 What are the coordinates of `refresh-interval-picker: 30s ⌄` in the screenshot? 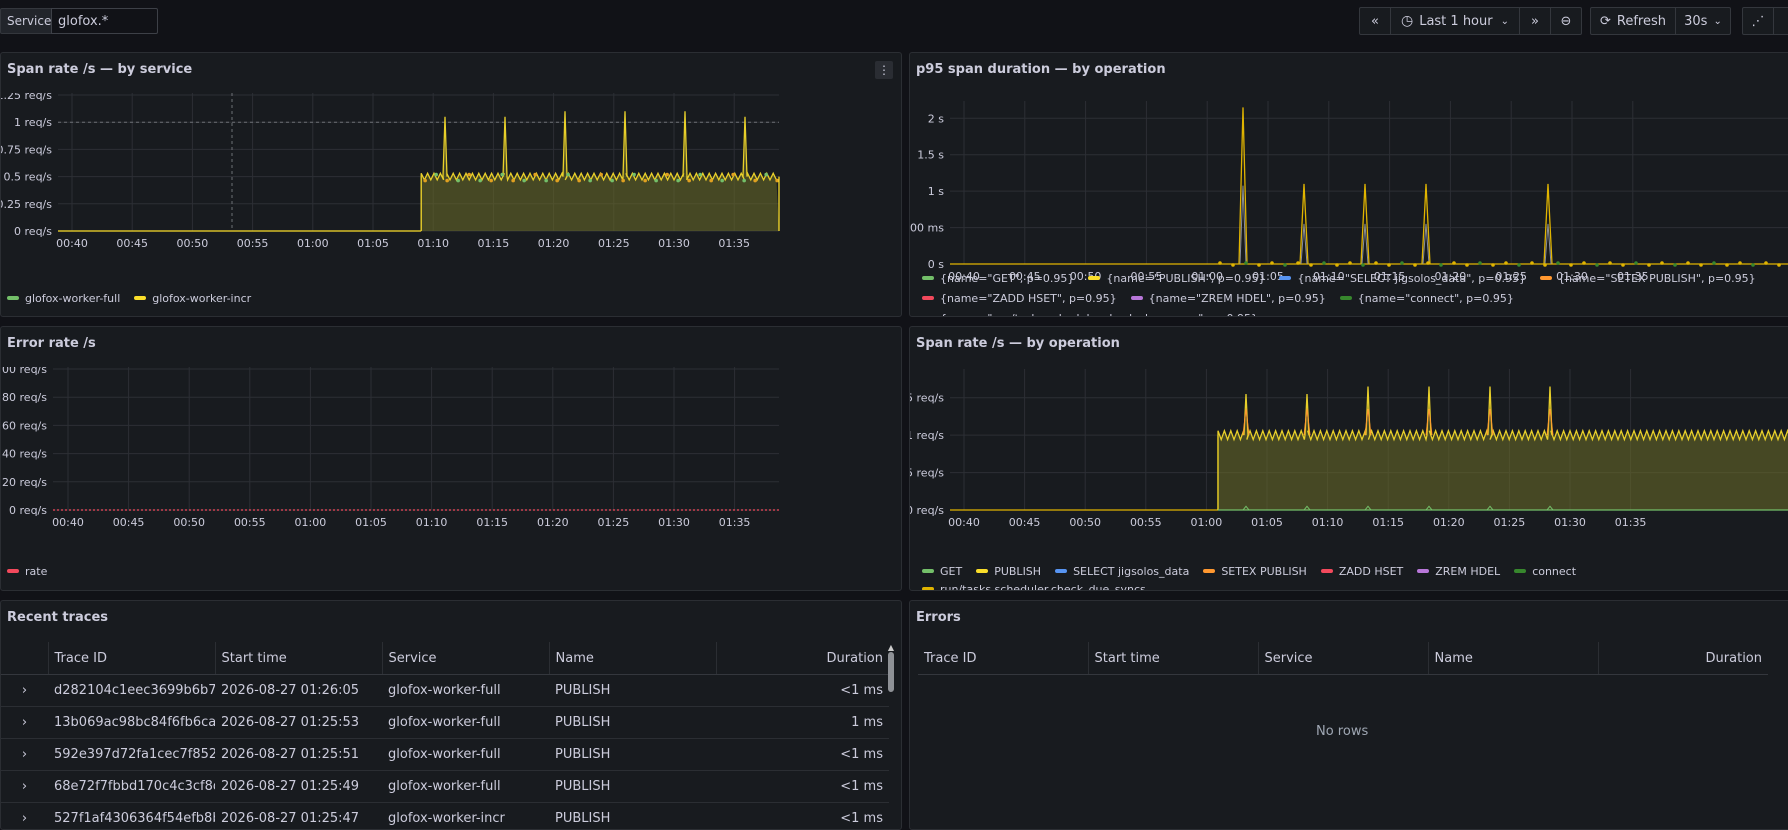 It's located at (1703, 21).